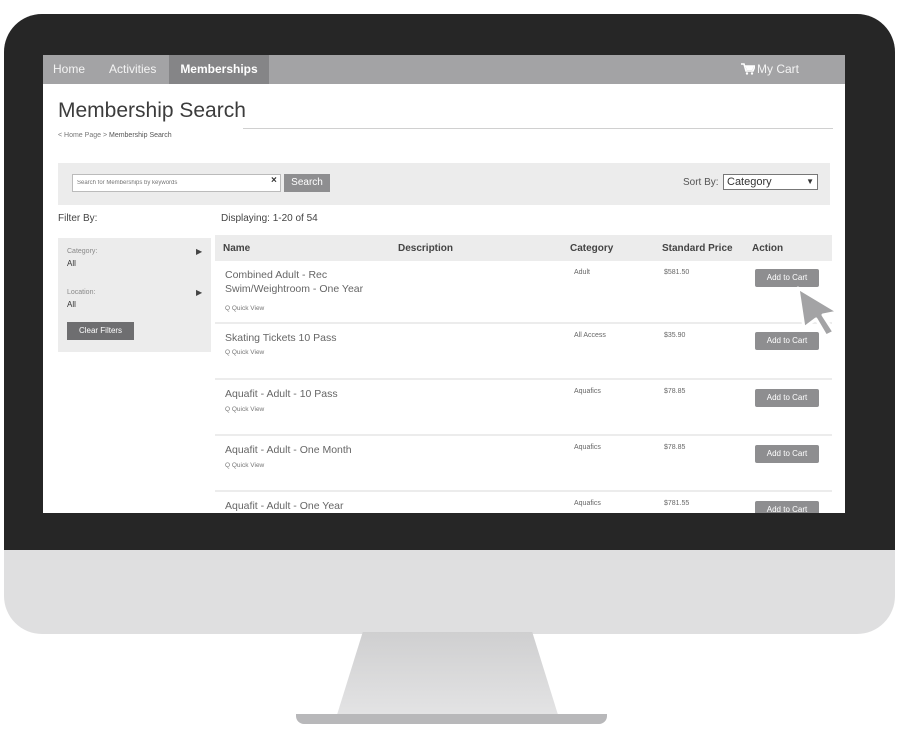  Describe the element at coordinates (675, 335) in the screenshot. I see `membership-price: $35.90` at that location.